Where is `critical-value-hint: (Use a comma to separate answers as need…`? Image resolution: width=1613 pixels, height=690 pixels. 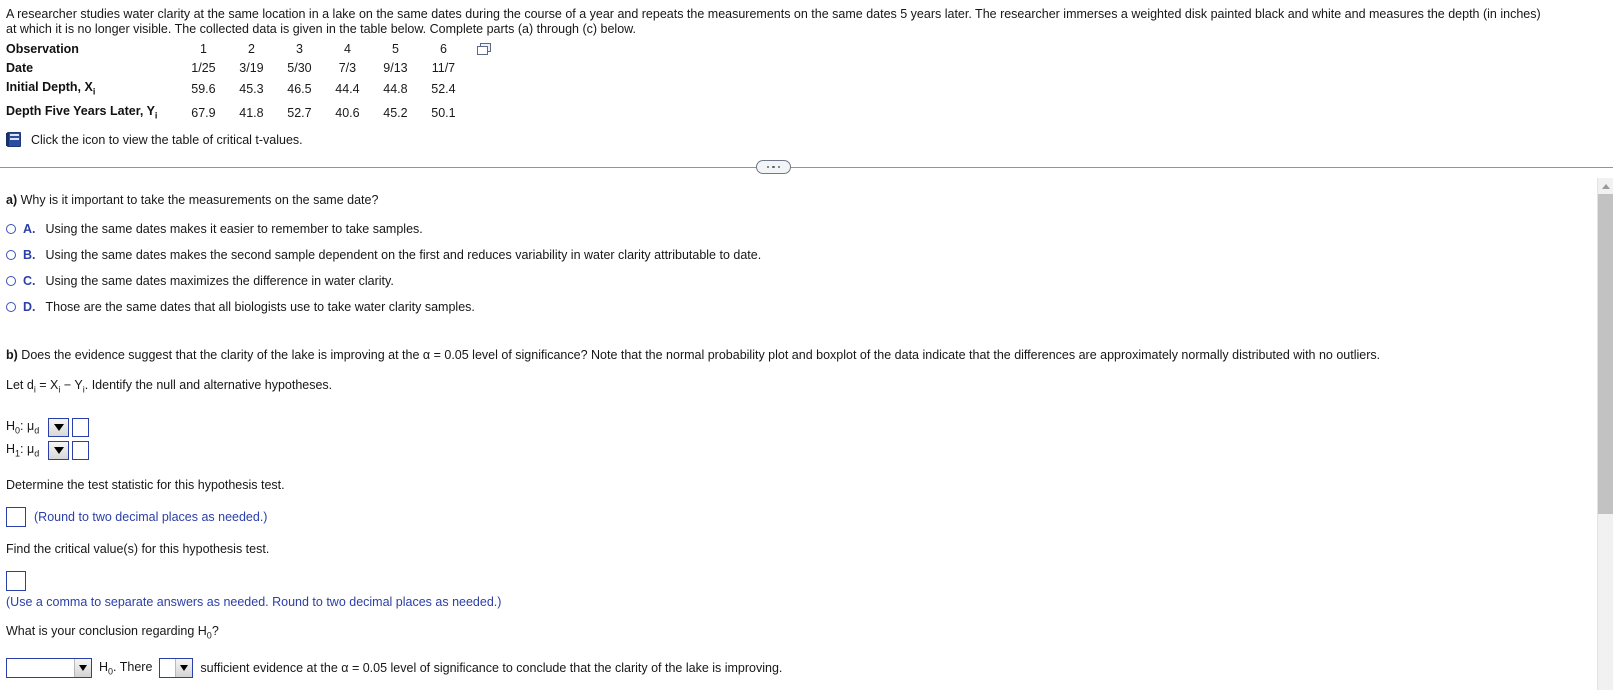
critical-value-hint: (Use a comma to separate answers as need… is located at coordinates (254, 601).